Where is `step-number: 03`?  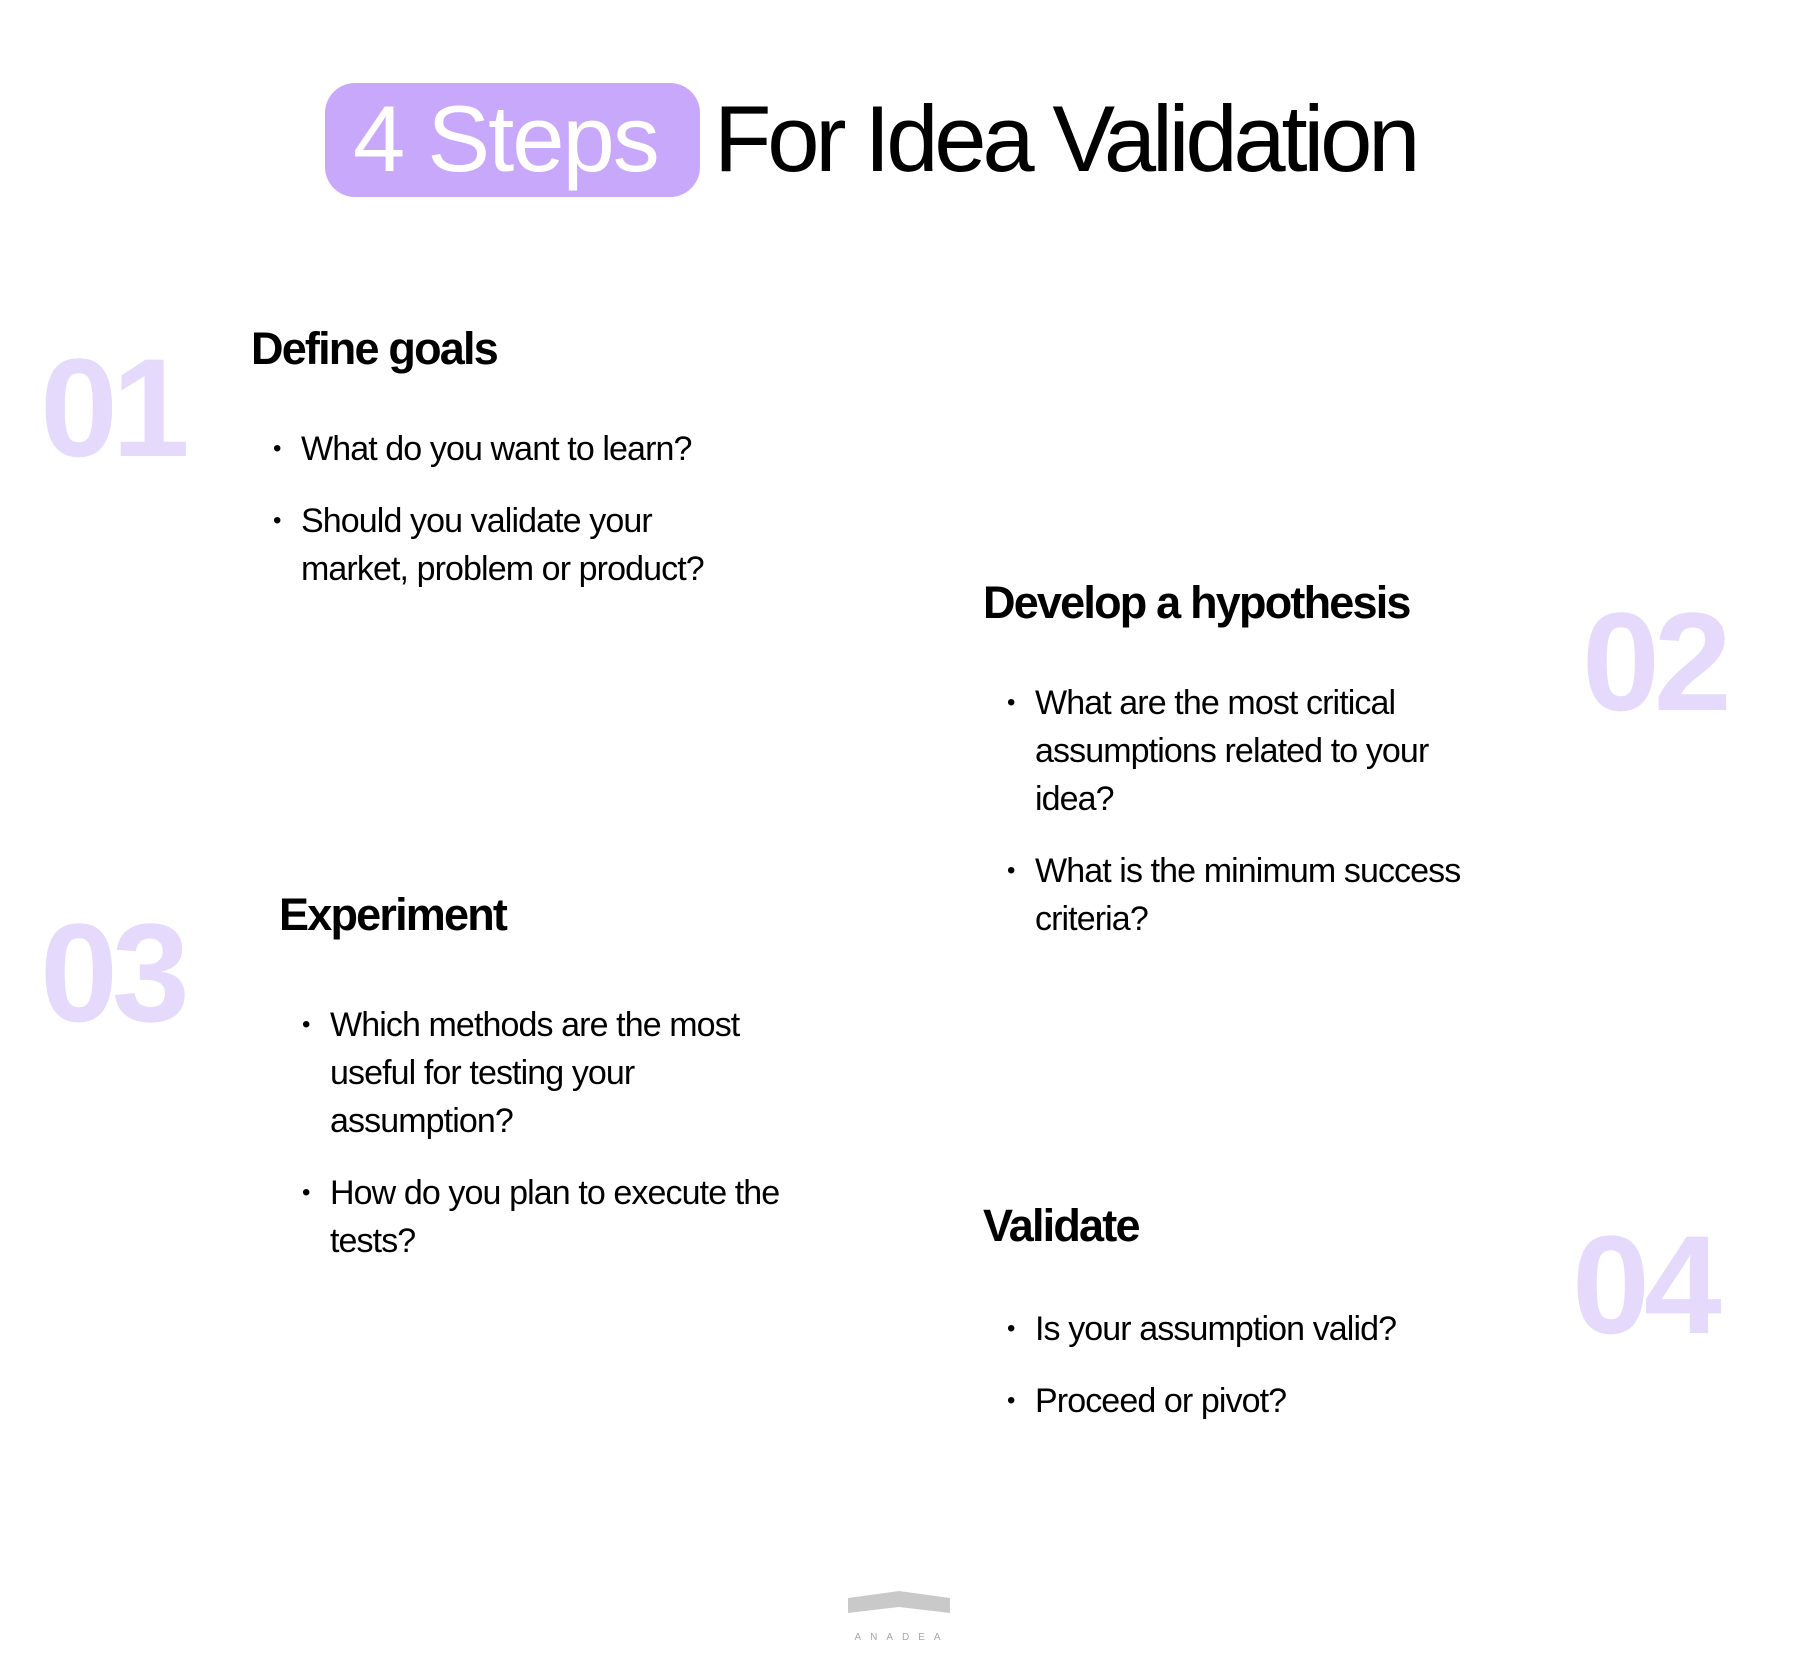 step-number: 03 is located at coordinates (115, 972).